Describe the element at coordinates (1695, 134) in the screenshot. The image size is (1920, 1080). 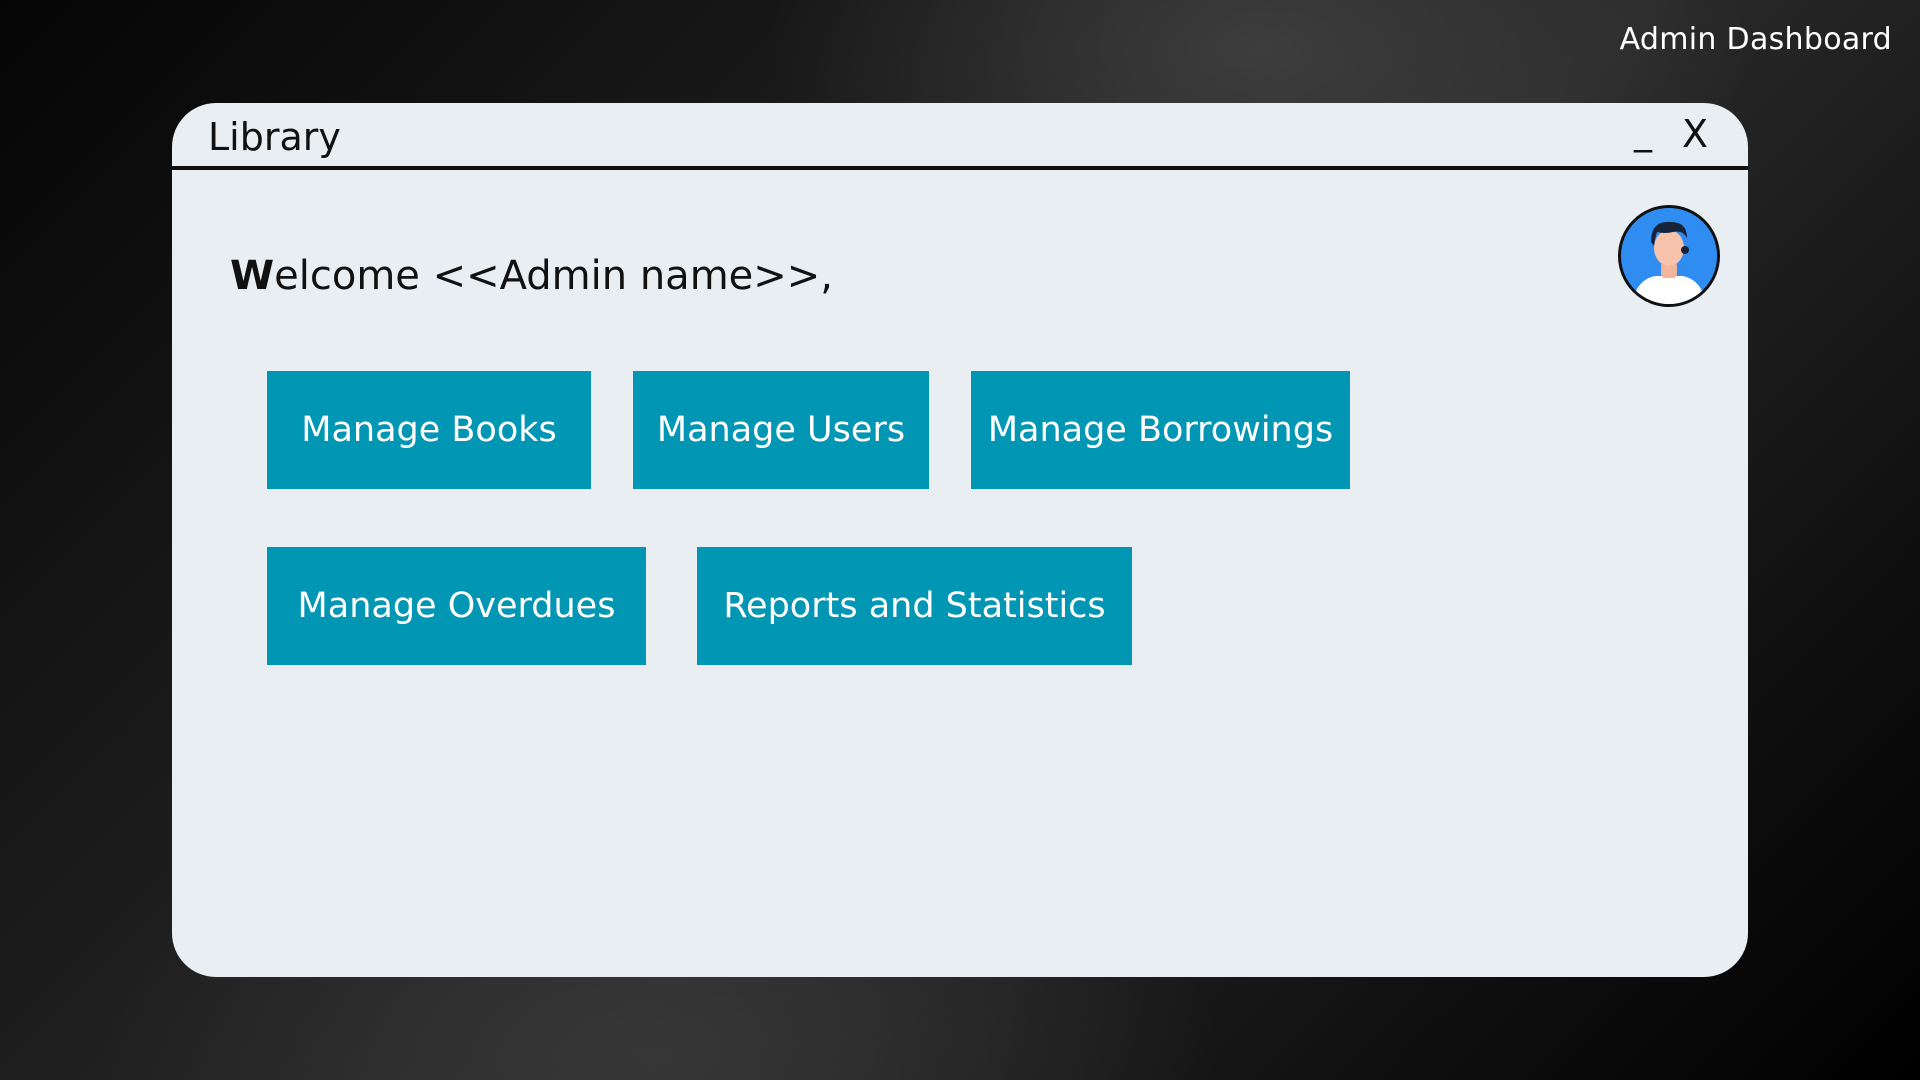
I see `close-button: X` at that location.